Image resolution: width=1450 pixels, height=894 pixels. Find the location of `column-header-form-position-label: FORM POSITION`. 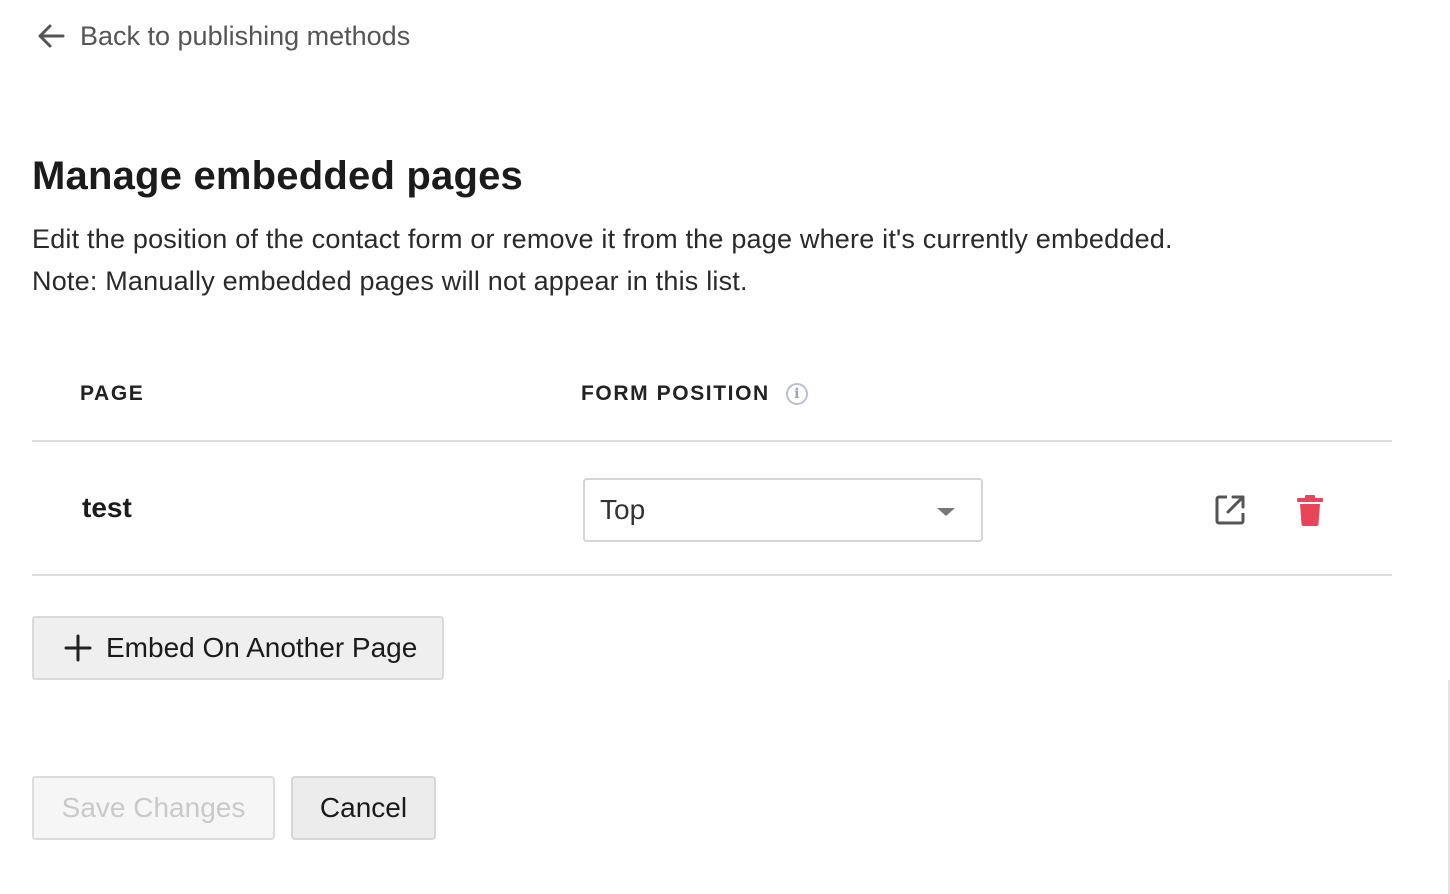

column-header-form-position-label: FORM POSITION is located at coordinates (675, 393).